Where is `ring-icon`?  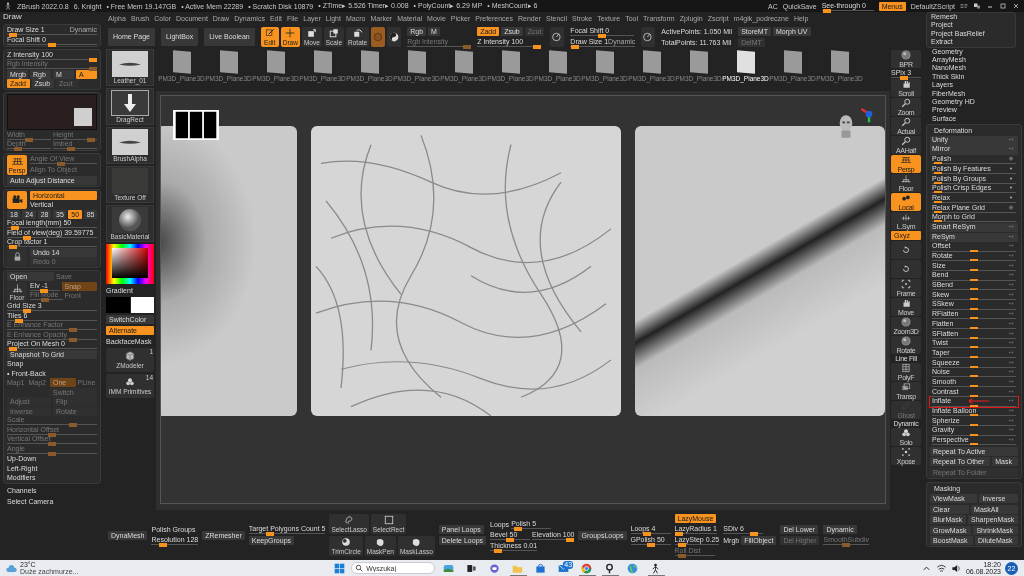
ring-icon is located at coordinates (610, 568).